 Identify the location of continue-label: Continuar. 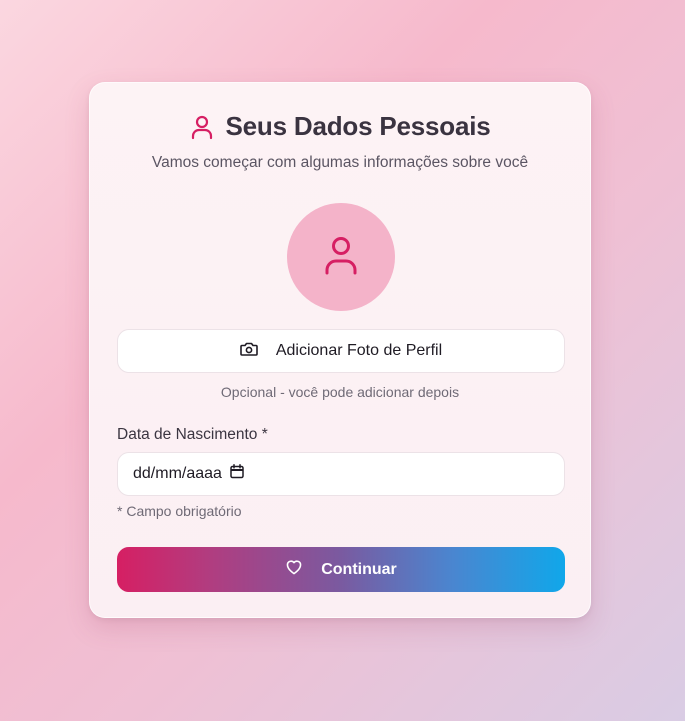
(359, 569).